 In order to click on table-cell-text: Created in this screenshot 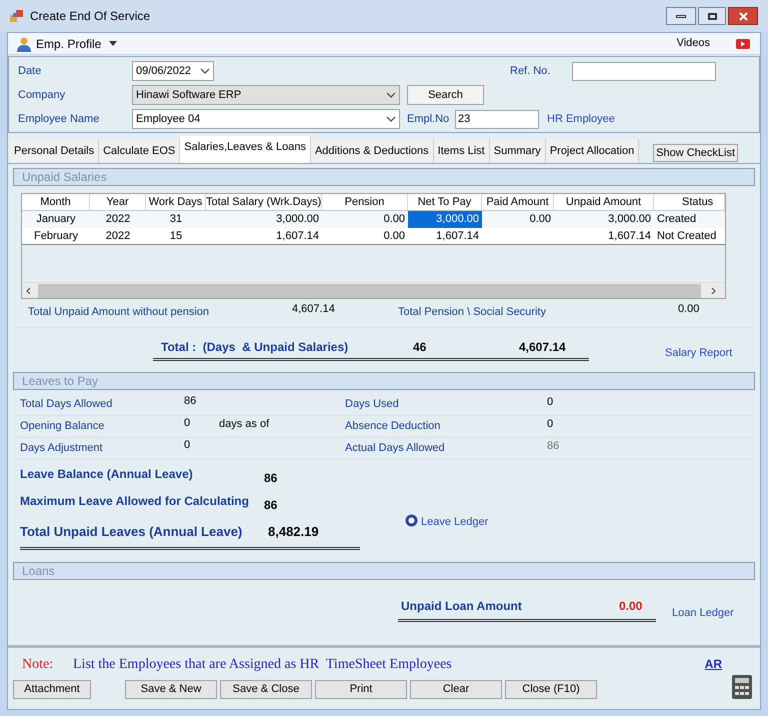, I will do `click(677, 219)`.